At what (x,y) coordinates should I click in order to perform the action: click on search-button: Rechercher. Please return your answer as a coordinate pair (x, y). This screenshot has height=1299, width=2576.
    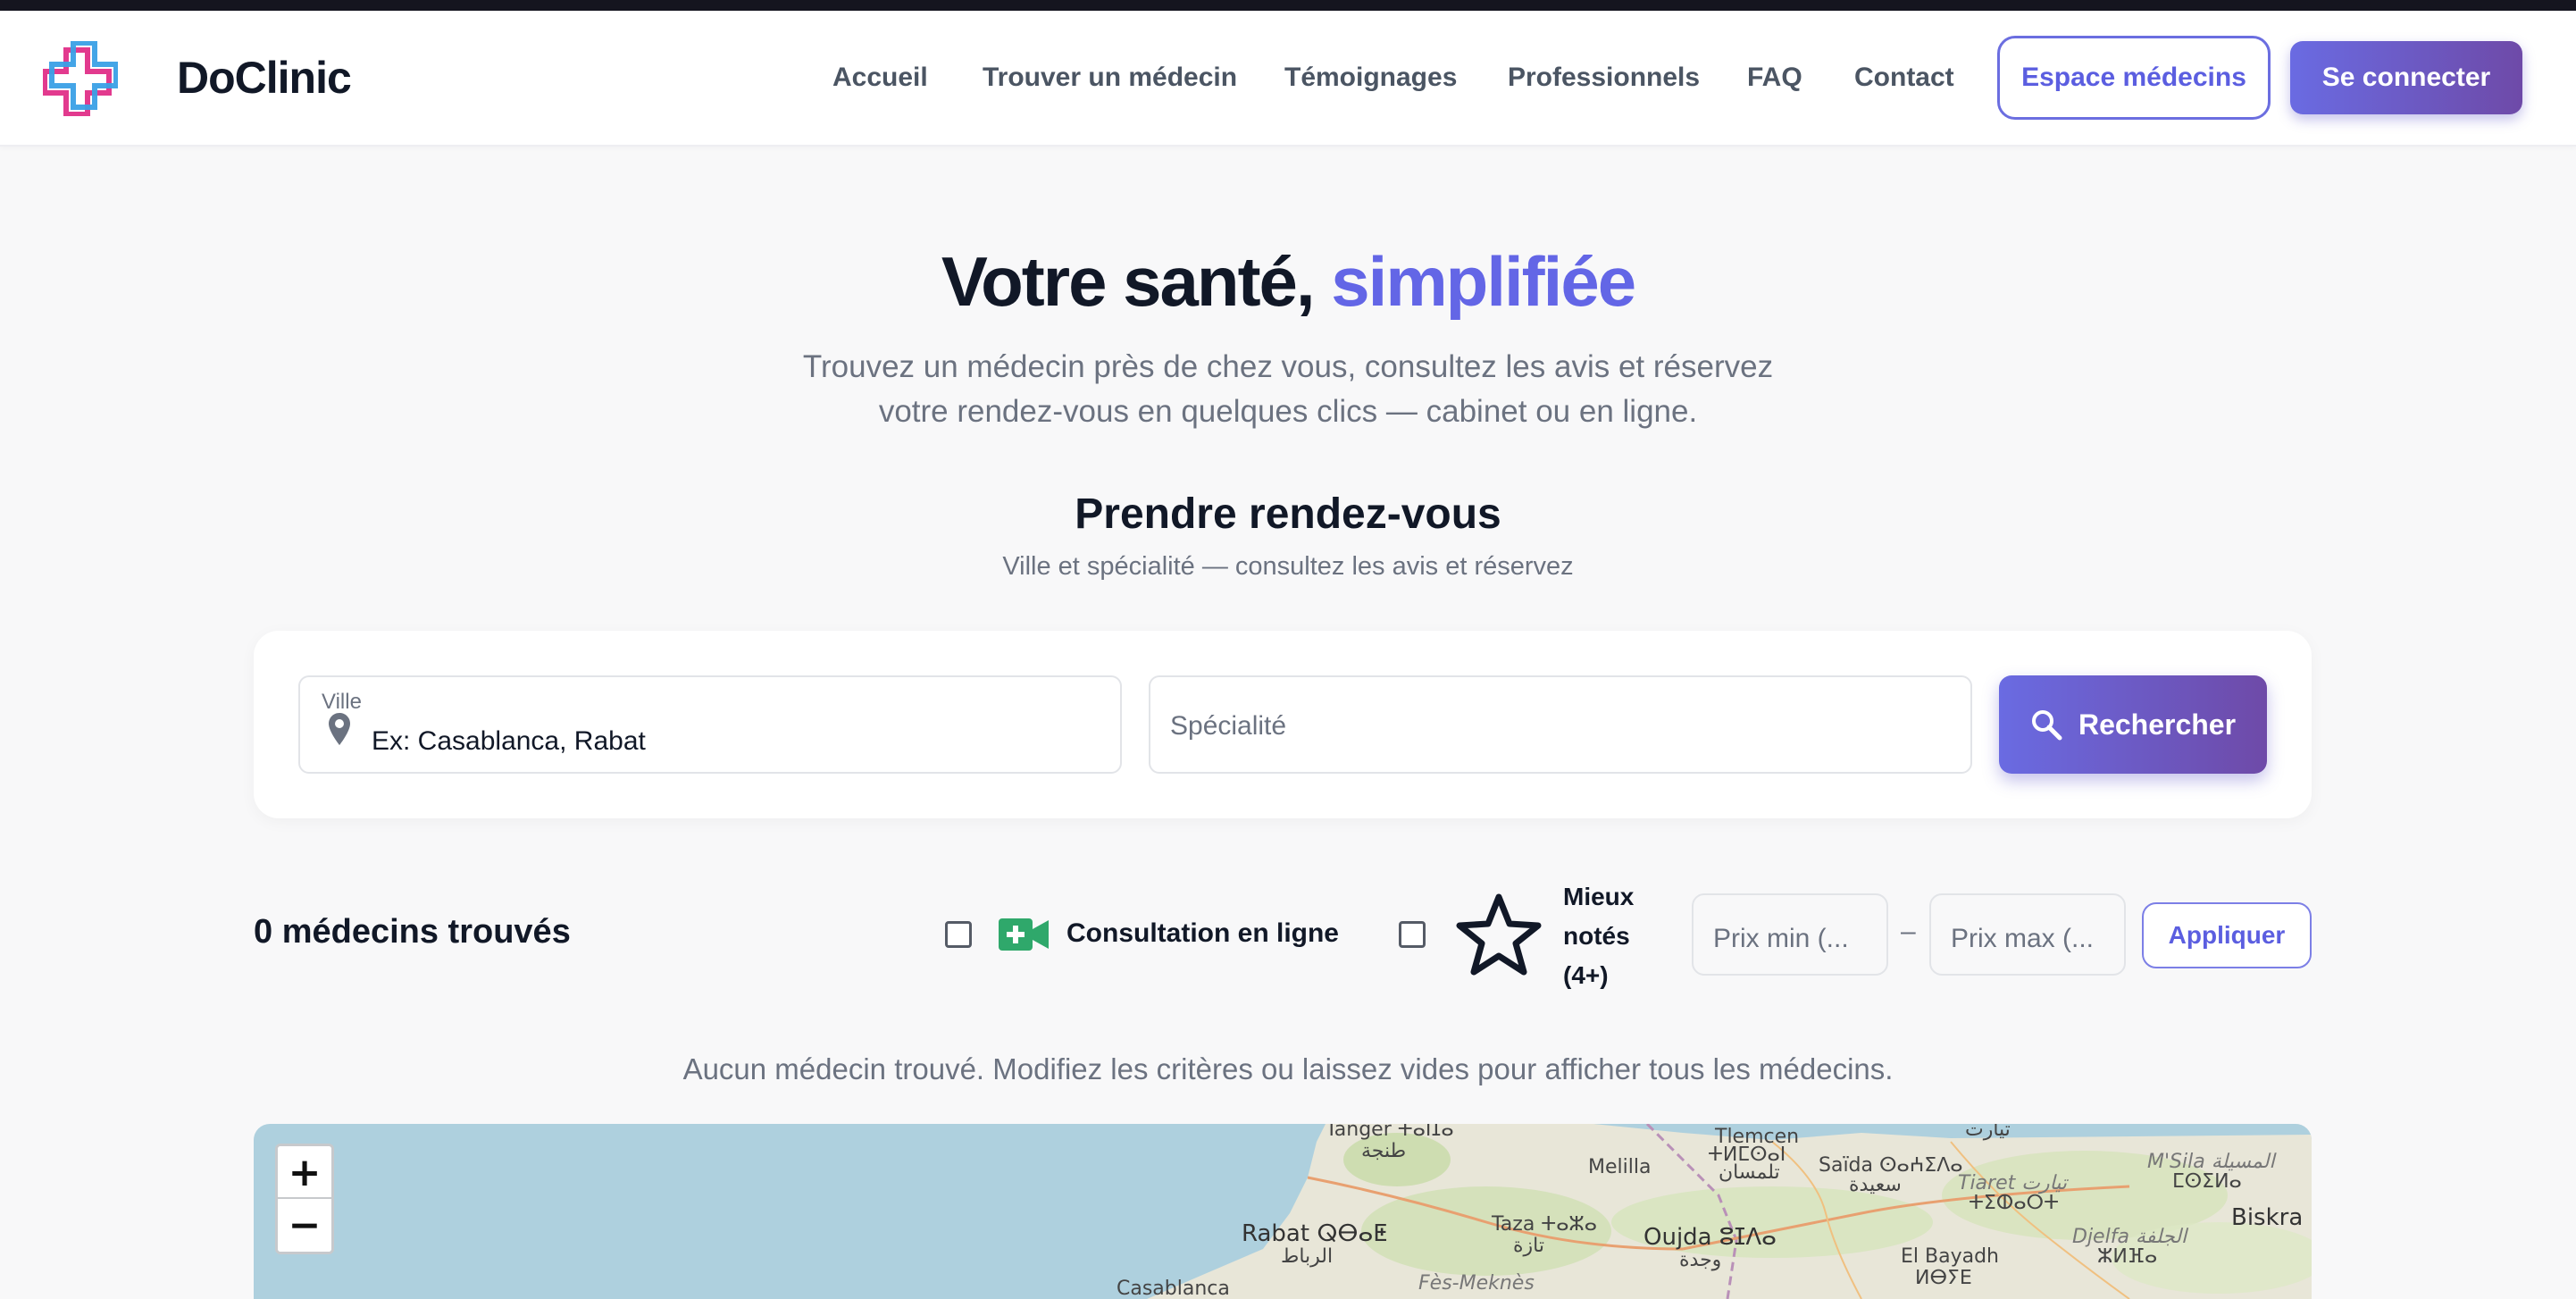
    Looking at the image, I should click on (2133, 724).